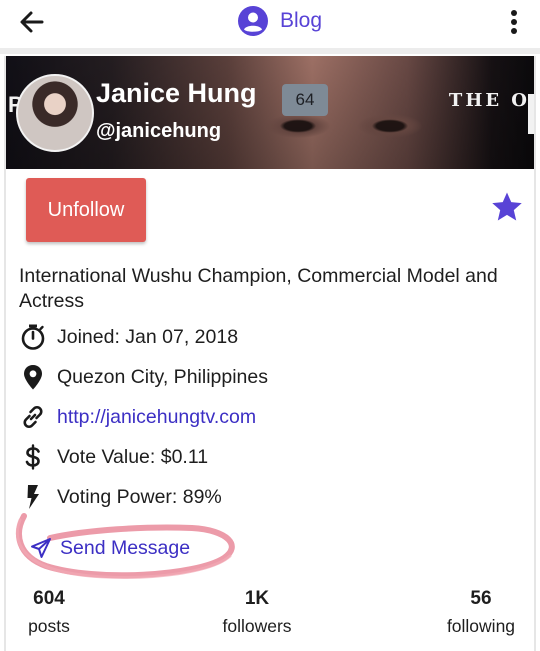  What do you see at coordinates (159, 131) in the screenshot?
I see `profile-handle: @janicehung` at bounding box center [159, 131].